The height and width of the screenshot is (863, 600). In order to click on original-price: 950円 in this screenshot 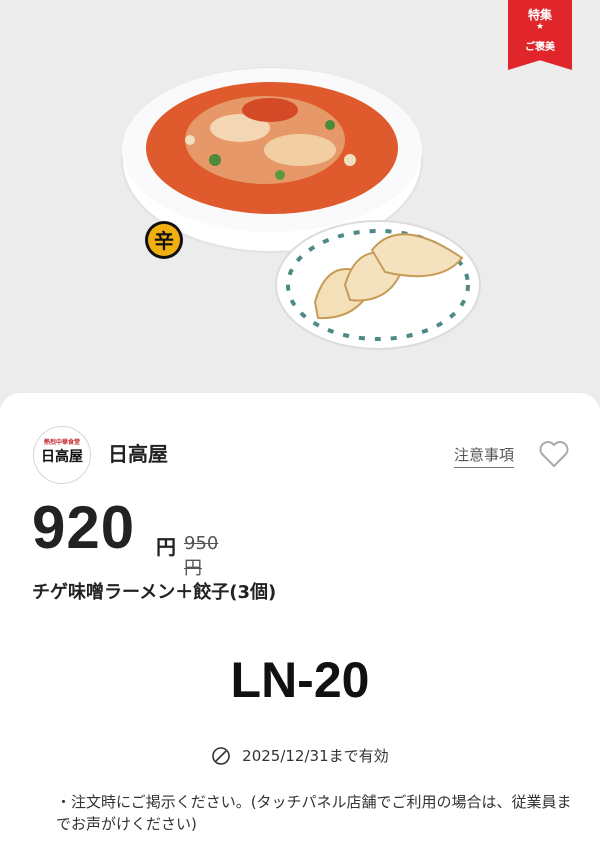, I will do `click(201, 556)`.